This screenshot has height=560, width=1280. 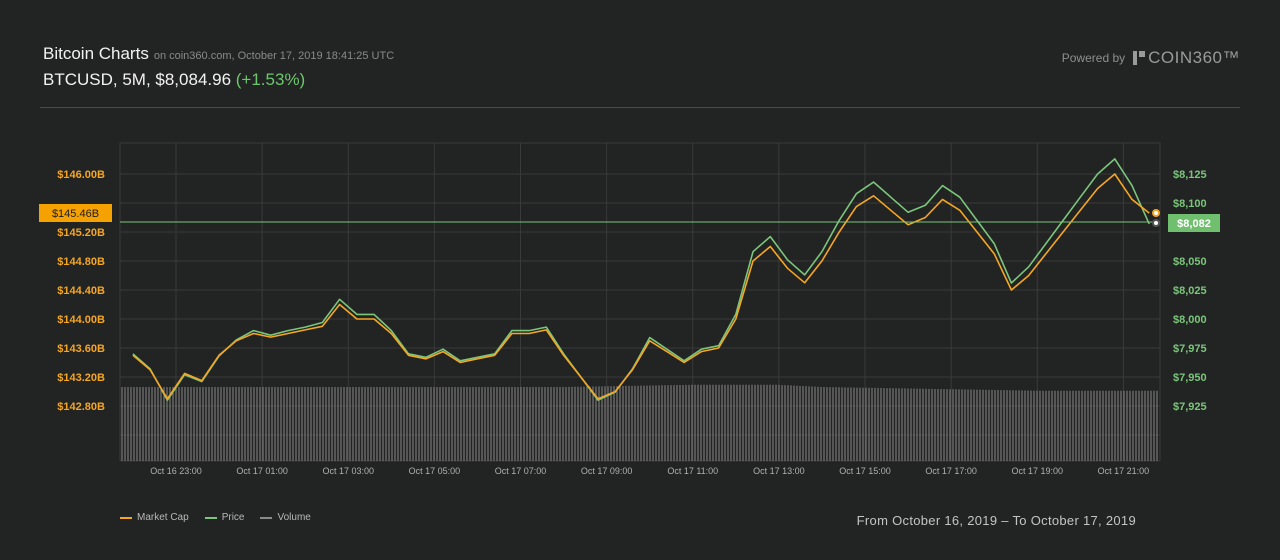 I want to click on left-tick-label: $144.80B, so click(x=81, y=262).